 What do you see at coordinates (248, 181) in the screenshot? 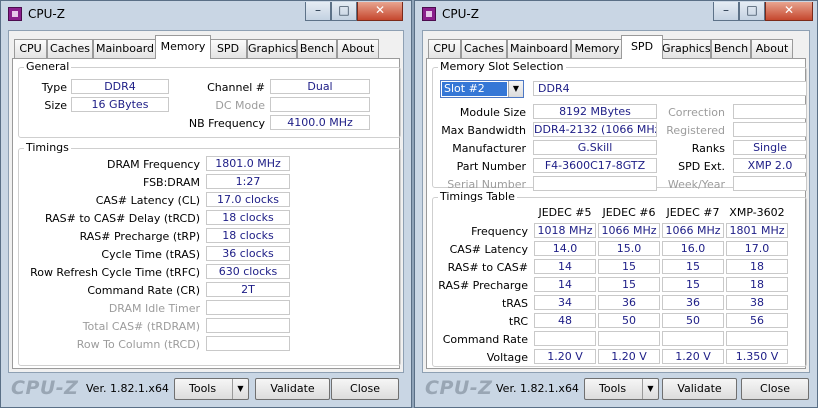
I see `timing-value-fsb-dram: 1:27` at bounding box center [248, 181].